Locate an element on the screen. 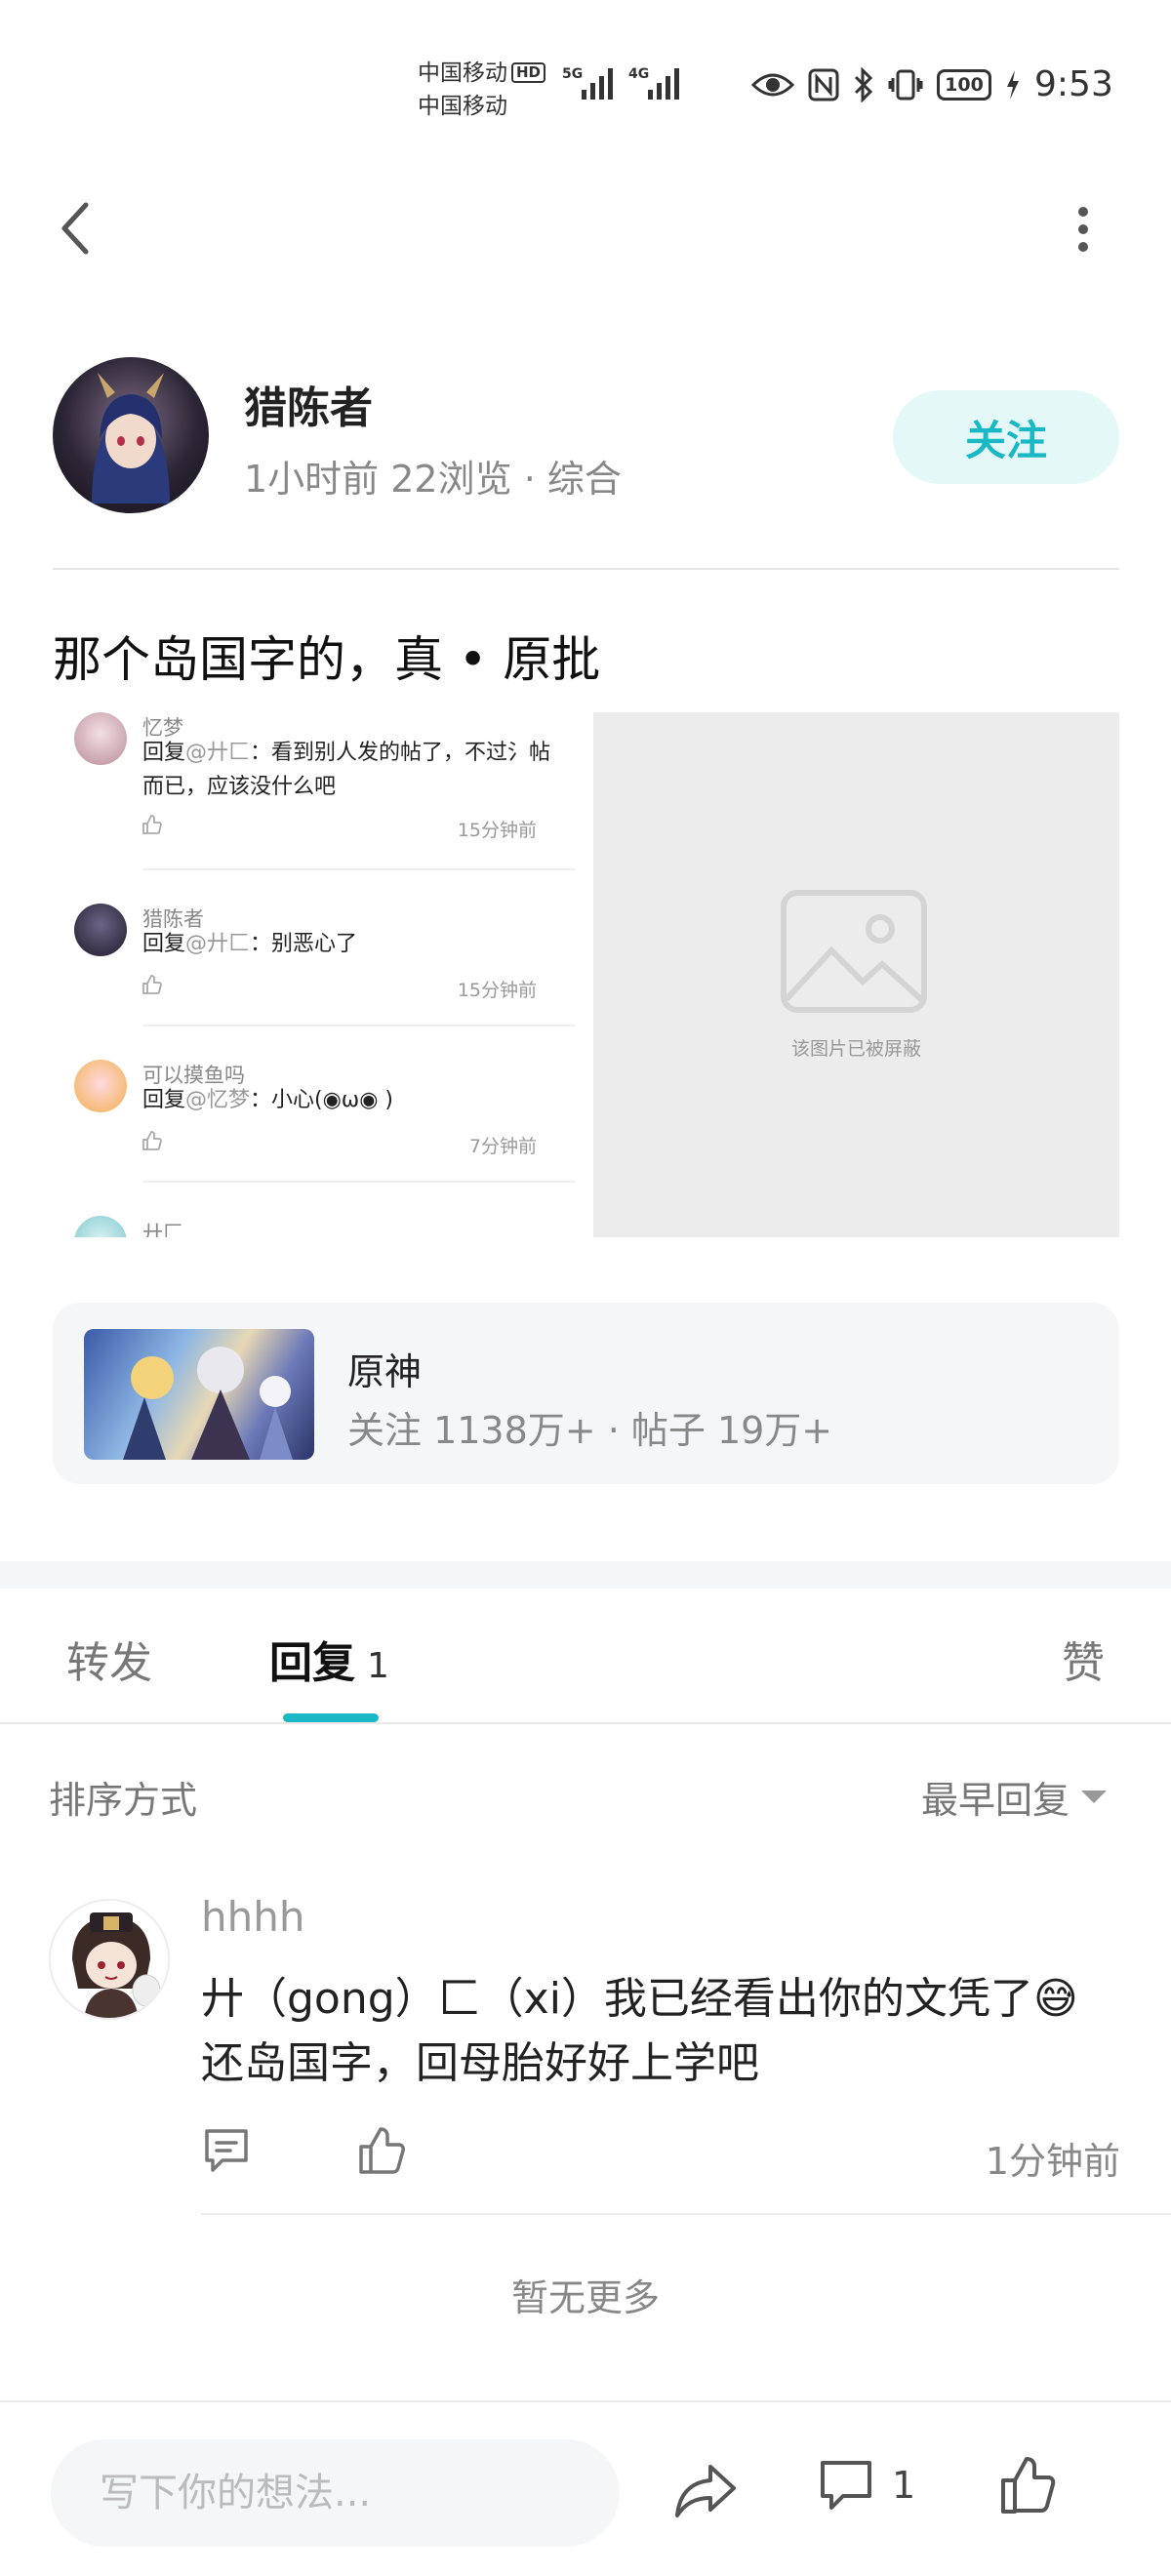 The image size is (1171, 2576). blocked-image: 该图片已被屏蔽 is located at coordinates (856, 974).